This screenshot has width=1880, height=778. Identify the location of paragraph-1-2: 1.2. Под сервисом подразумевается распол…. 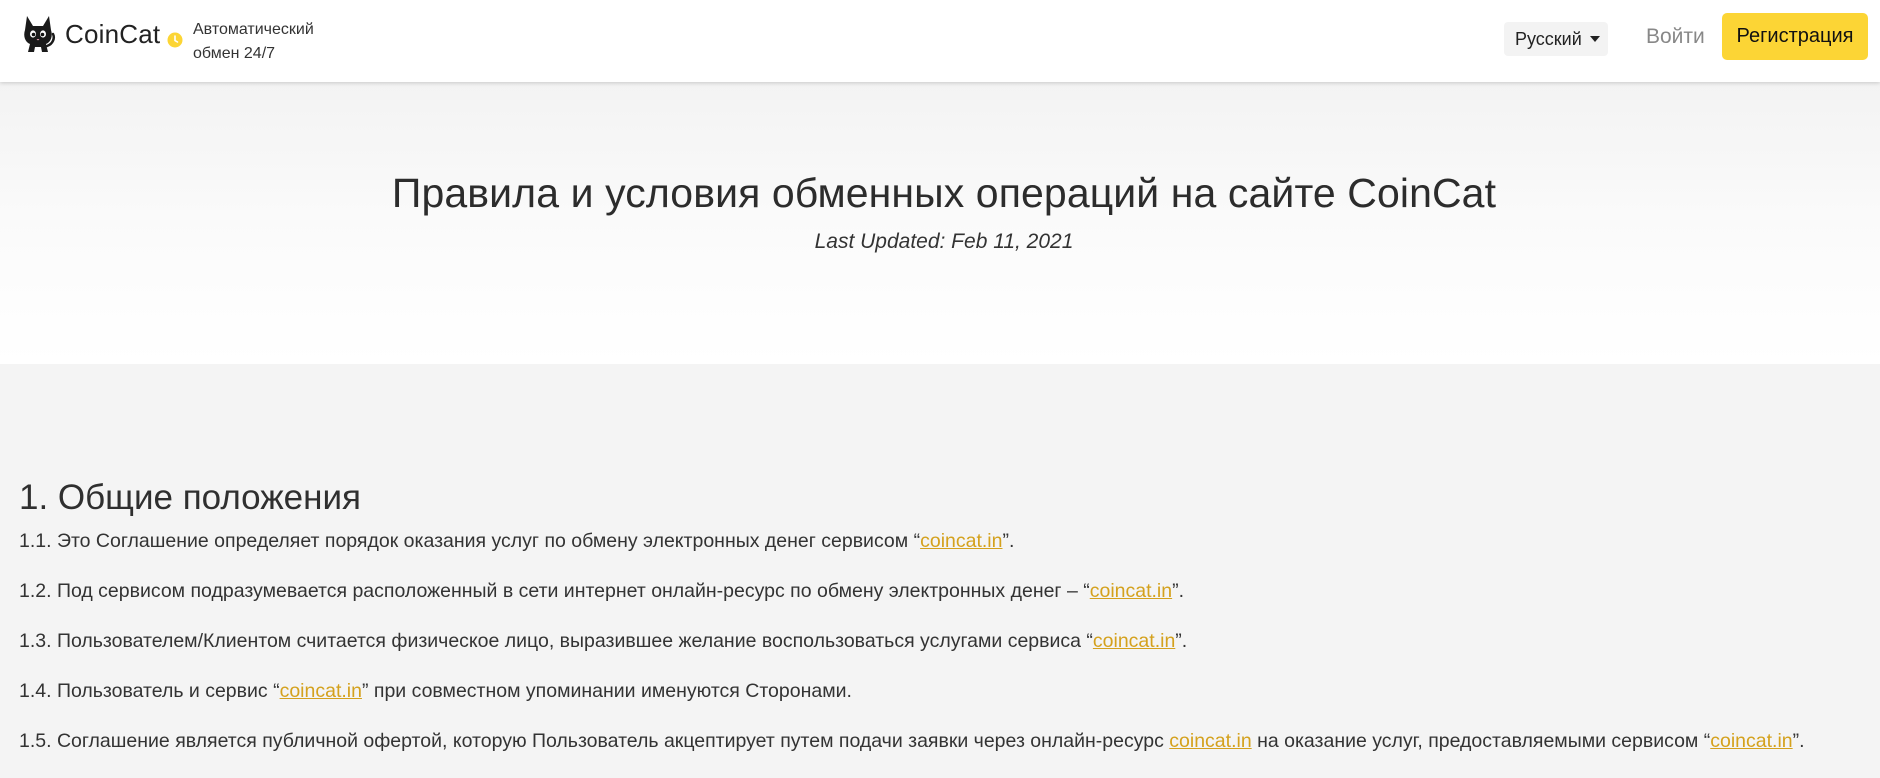
(601, 591).